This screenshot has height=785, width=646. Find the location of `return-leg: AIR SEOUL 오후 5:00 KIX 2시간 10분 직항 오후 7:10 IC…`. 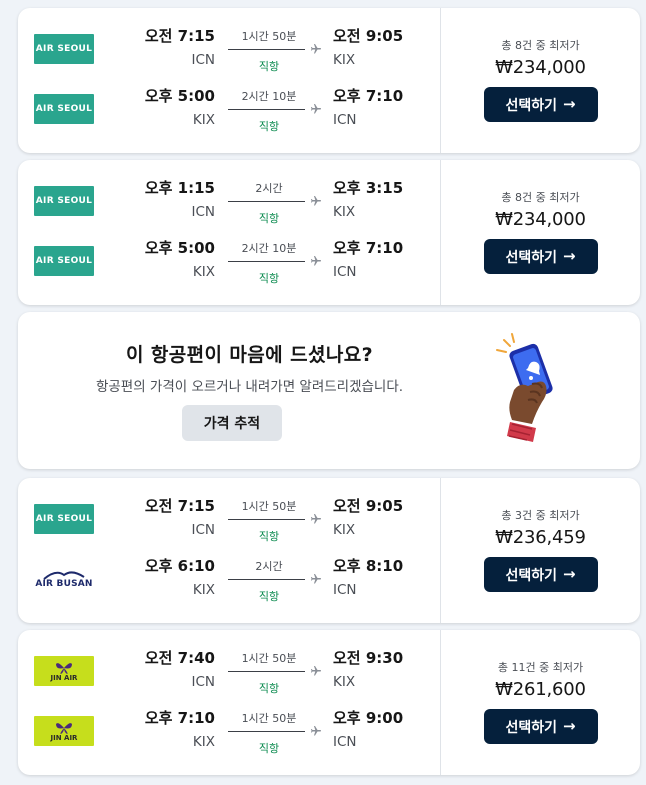

return-leg: AIR SEOUL 오후 5:00 KIX 2시간 10분 직항 오후 7:10 IC… is located at coordinates (229, 264).